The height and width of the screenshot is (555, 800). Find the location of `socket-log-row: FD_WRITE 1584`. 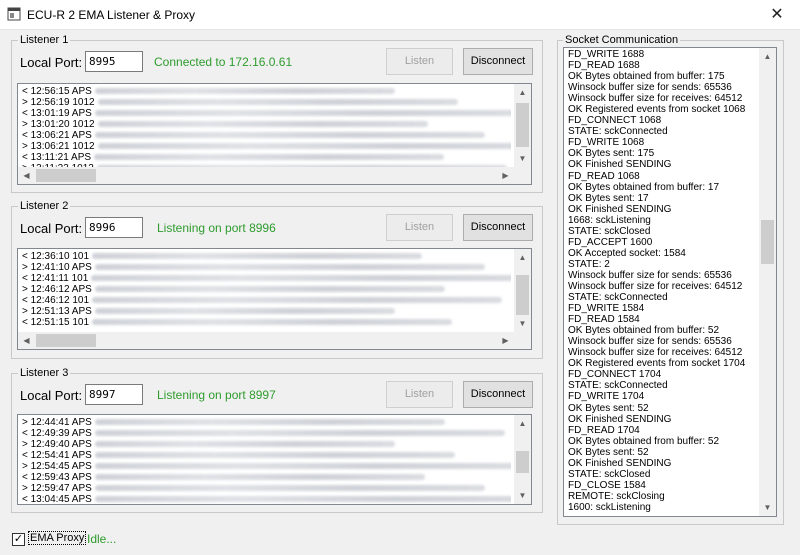

socket-log-row: FD_WRITE 1584 is located at coordinates (663, 308).